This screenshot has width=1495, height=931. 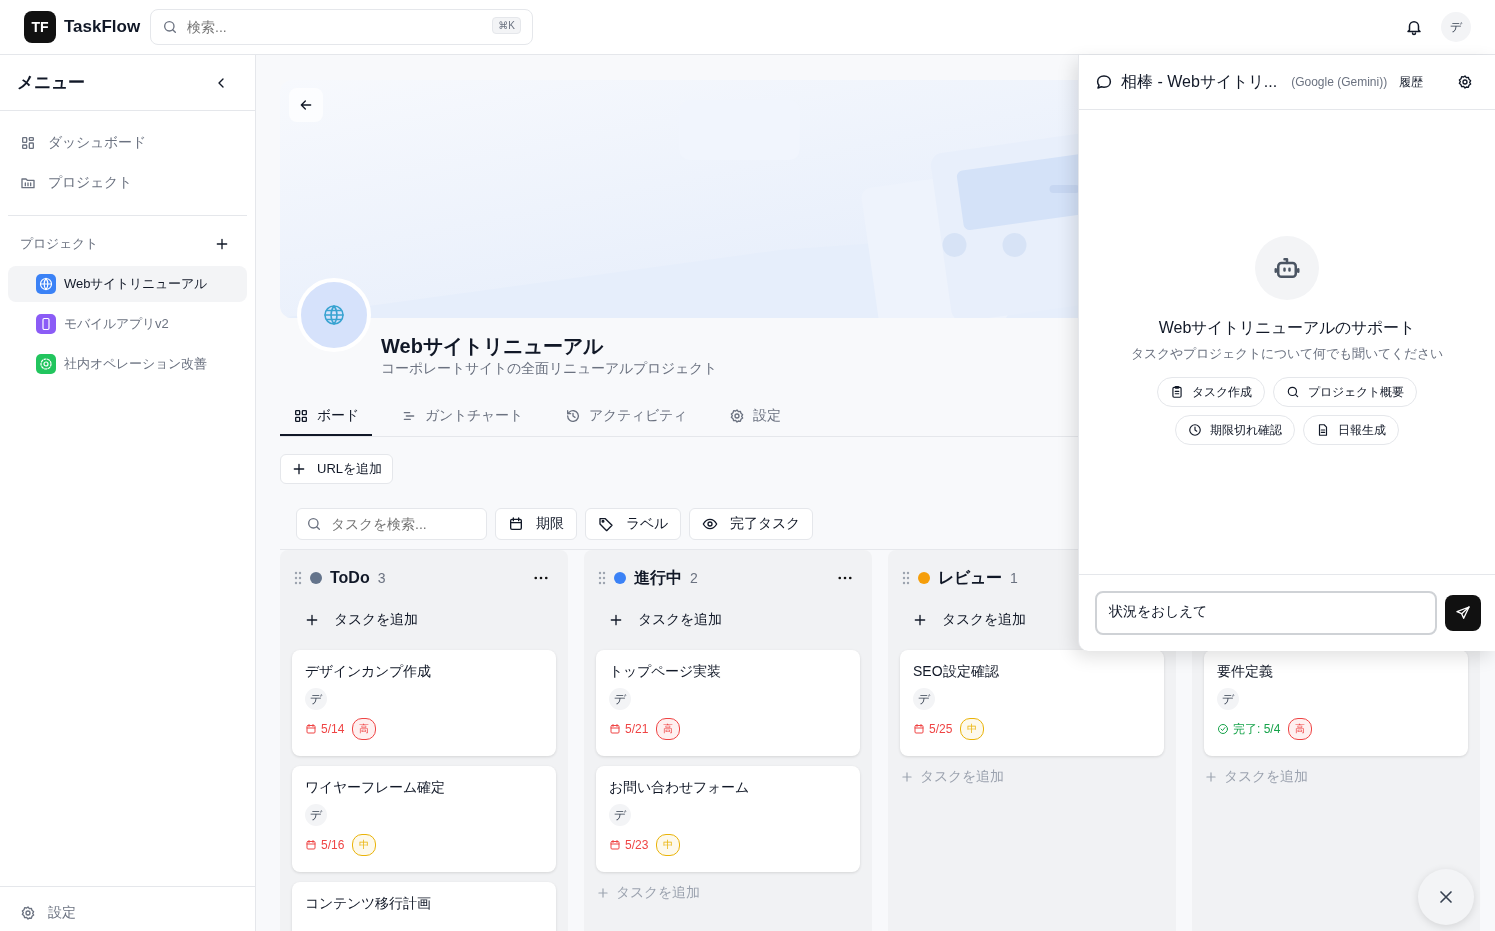 What do you see at coordinates (368, 903) in the screenshot?
I see `task-title: コンテンツ移行計画` at bounding box center [368, 903].